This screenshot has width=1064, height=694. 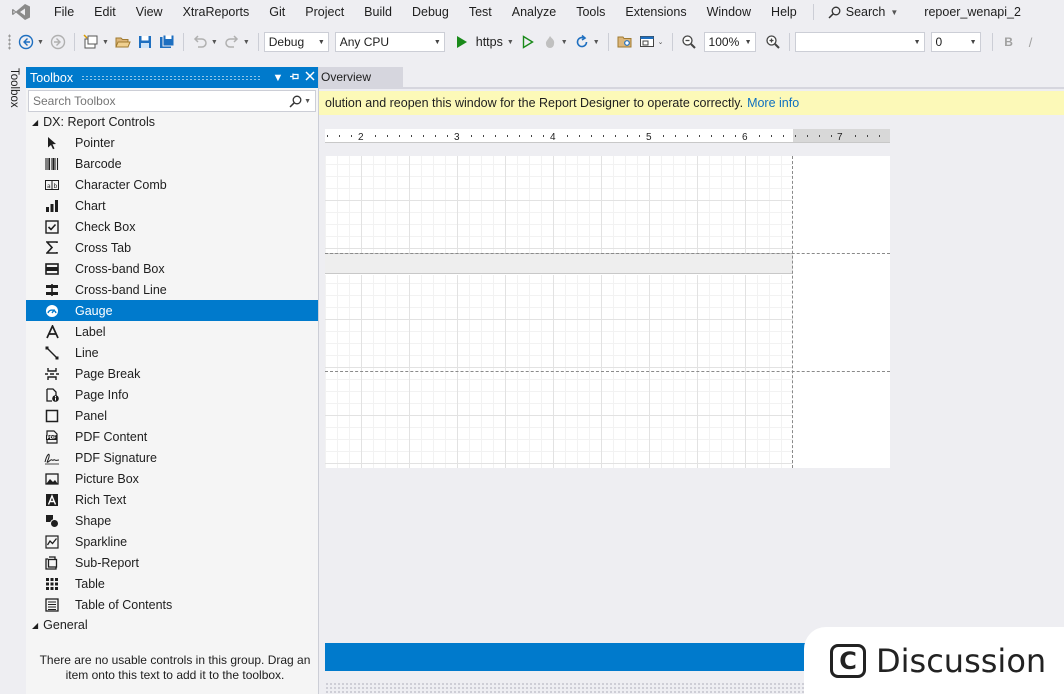 What do you see at coordinates (172, 247) in the screenshot?
I see `toolbox-item-cross-tab: Cross Tab` at bounding box center [172, 247].